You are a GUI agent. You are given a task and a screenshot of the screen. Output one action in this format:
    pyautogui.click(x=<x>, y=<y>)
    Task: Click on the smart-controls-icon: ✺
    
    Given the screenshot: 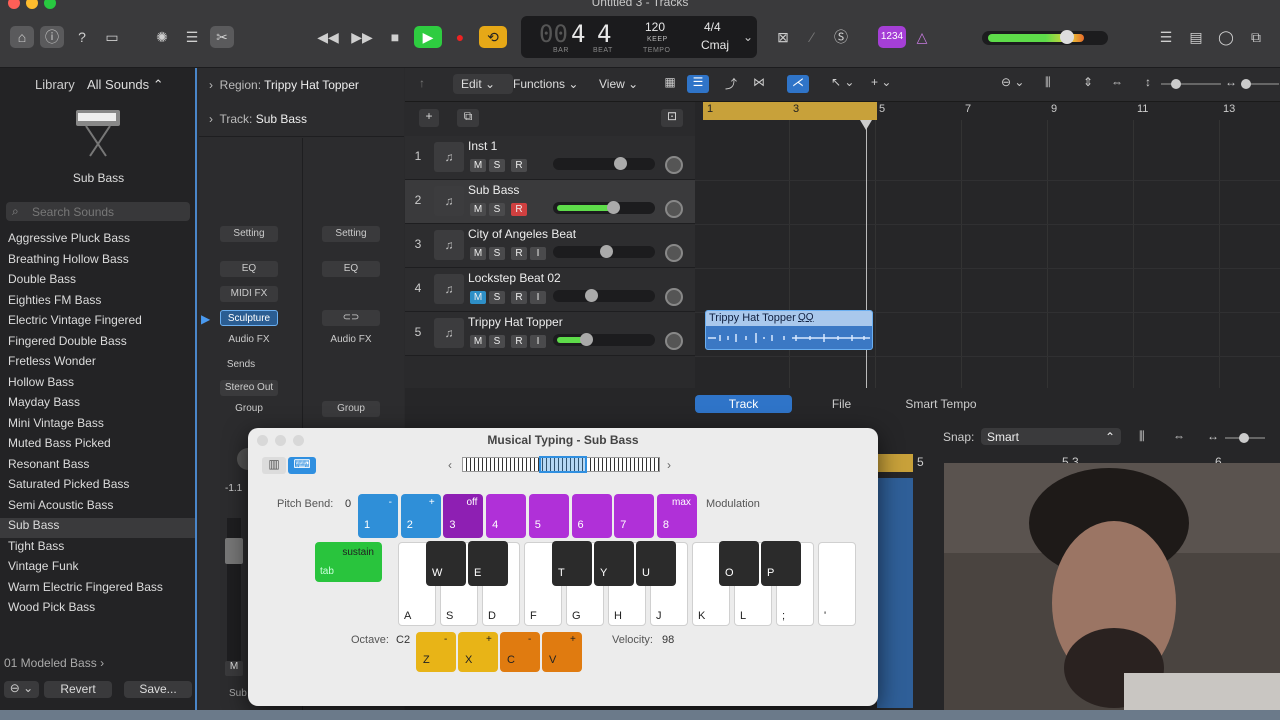 What is the action you would take?
    pyautogui.click(x=162, y=37)
    